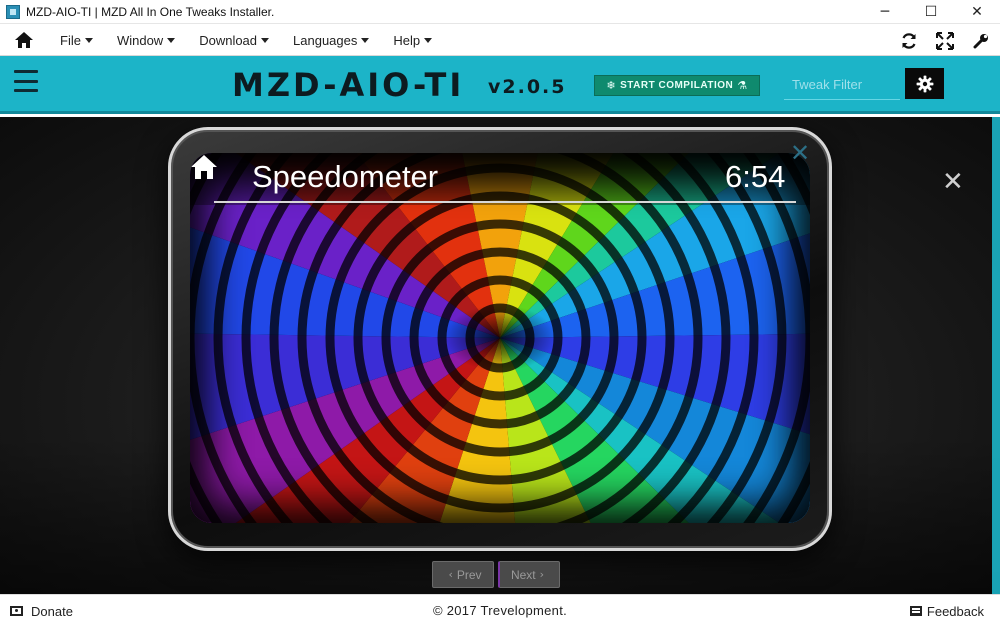  Describe the element at coordinates (542, 574) in the screenshot. I see `chevron-right-icon: ›` at that location.